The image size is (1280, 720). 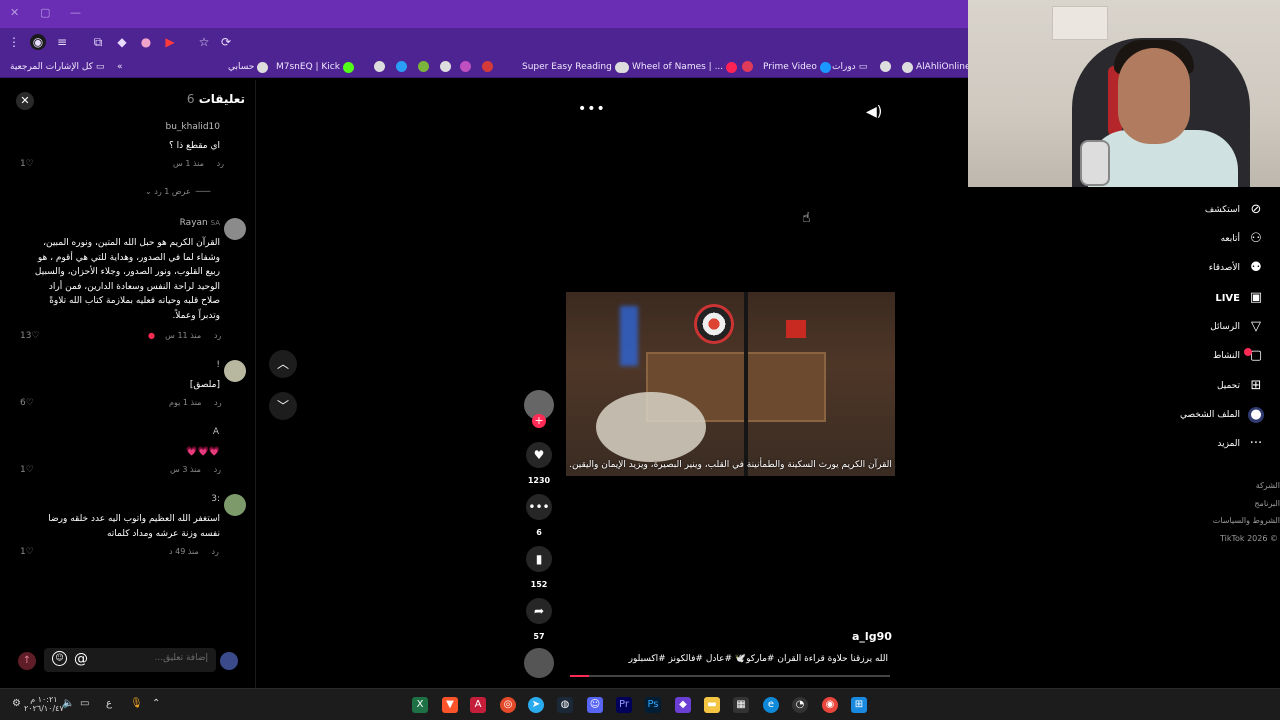 I want to click on video-progress-bar, so click(x=730, y=676).